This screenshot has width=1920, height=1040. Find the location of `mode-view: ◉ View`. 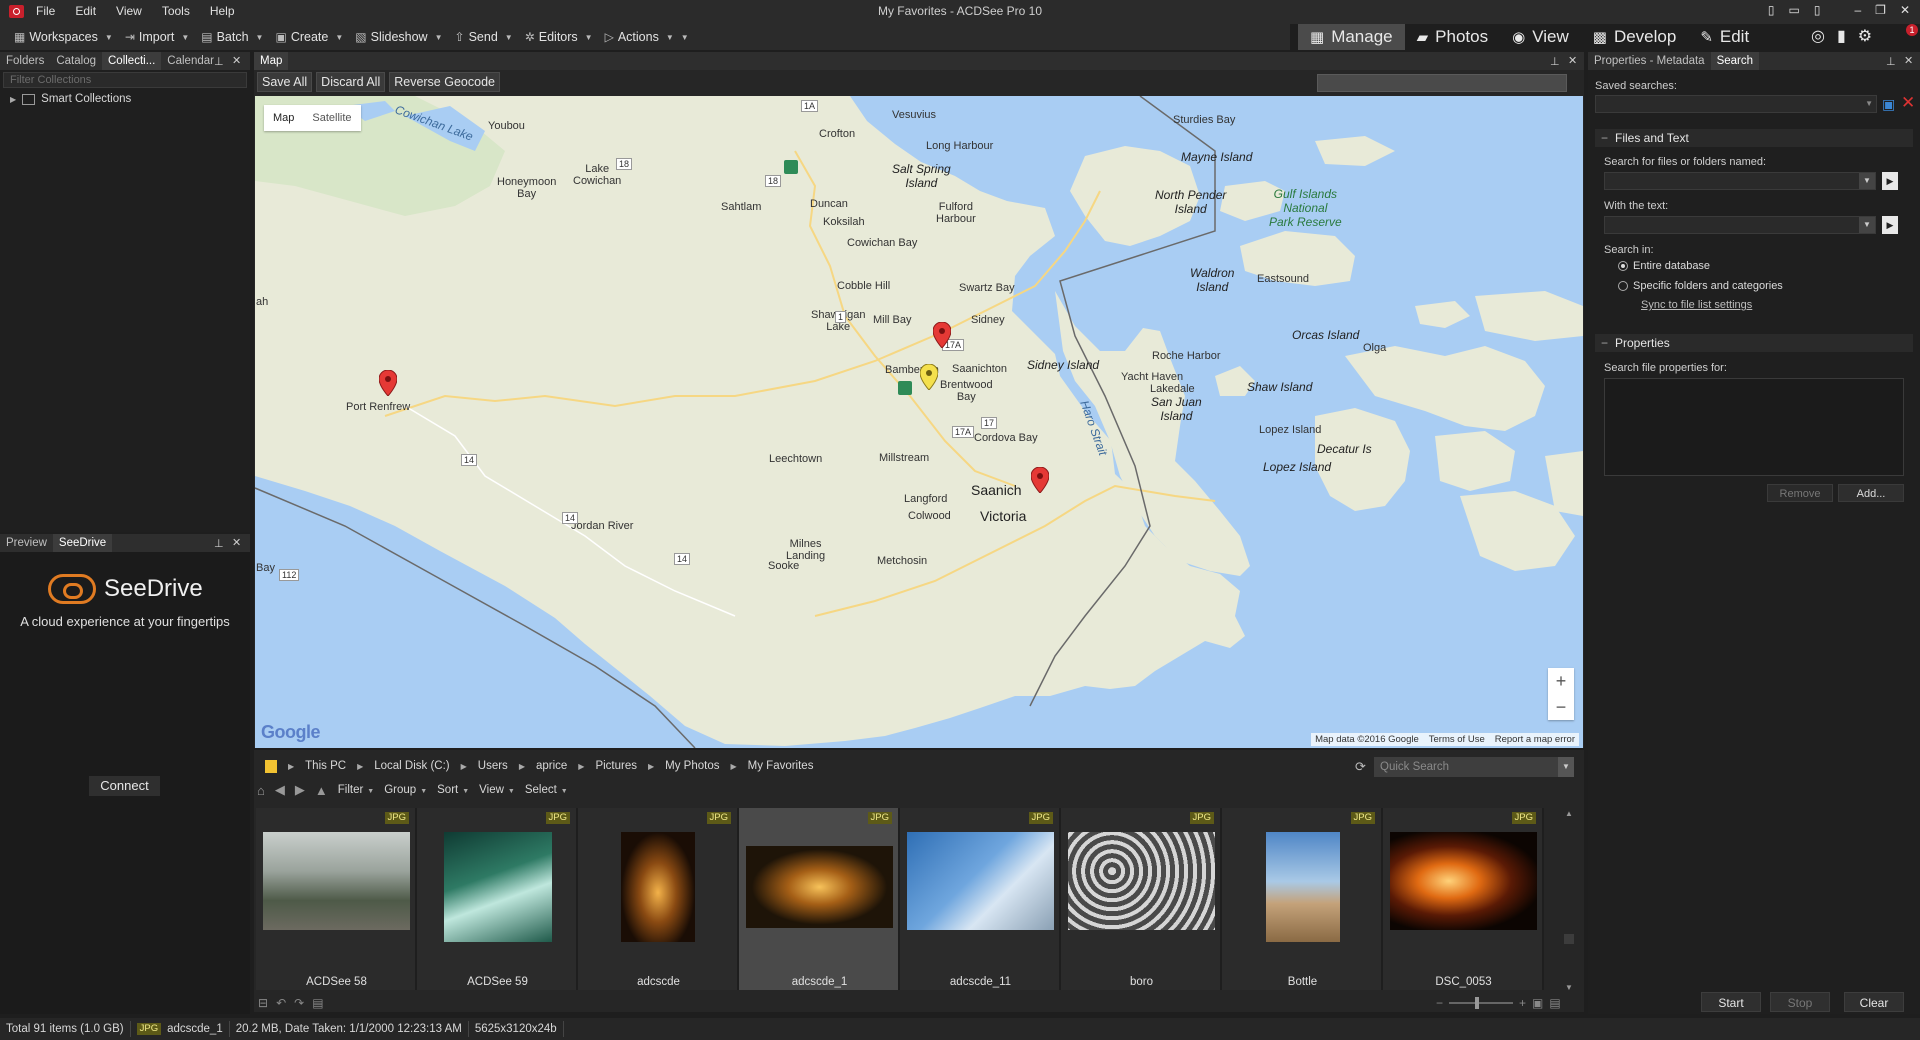

mode-view: ◉ View is located at coordinates (1540, 37).